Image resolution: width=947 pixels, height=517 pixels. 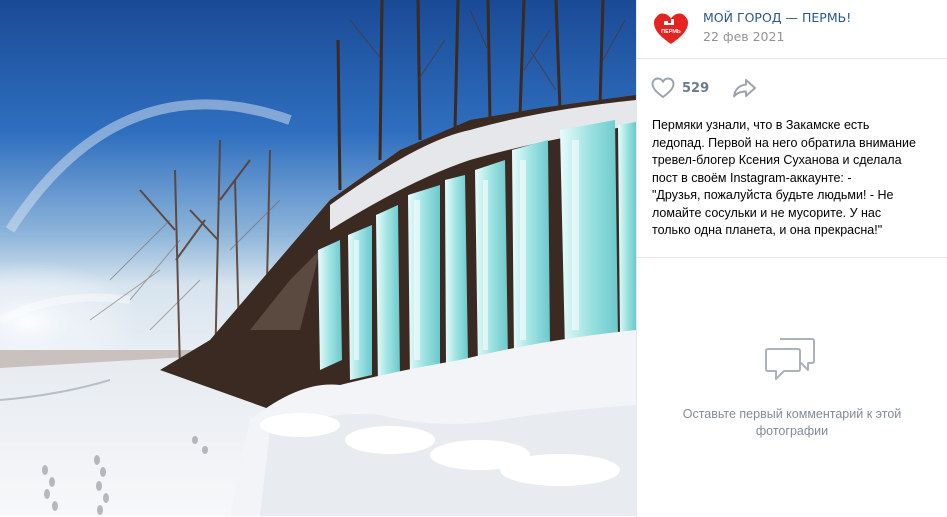 What do you see at coordinates (671, 32) in the screenshot?
I see `avatar-text: ПЕРМЬ` at bounding box center [671, 32].